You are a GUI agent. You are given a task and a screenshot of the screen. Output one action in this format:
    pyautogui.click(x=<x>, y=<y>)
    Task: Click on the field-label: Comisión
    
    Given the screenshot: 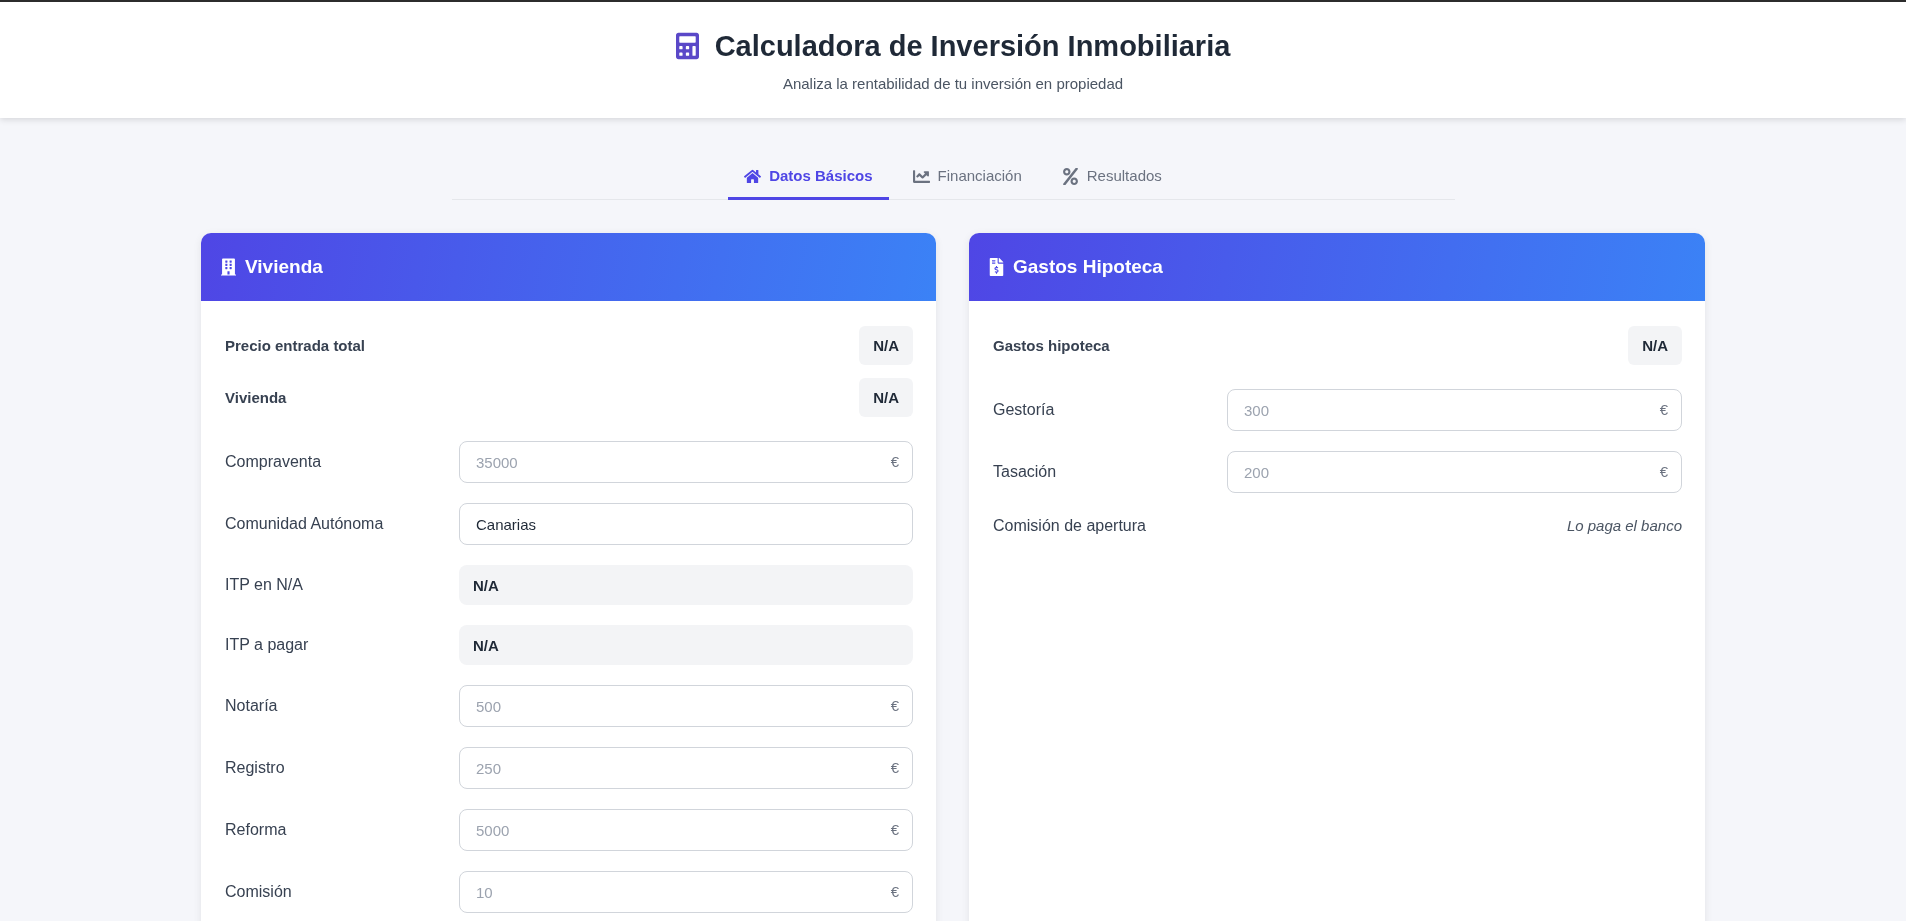 What is the action you would take?
    pyautogui.click(x=258, y=892)
    